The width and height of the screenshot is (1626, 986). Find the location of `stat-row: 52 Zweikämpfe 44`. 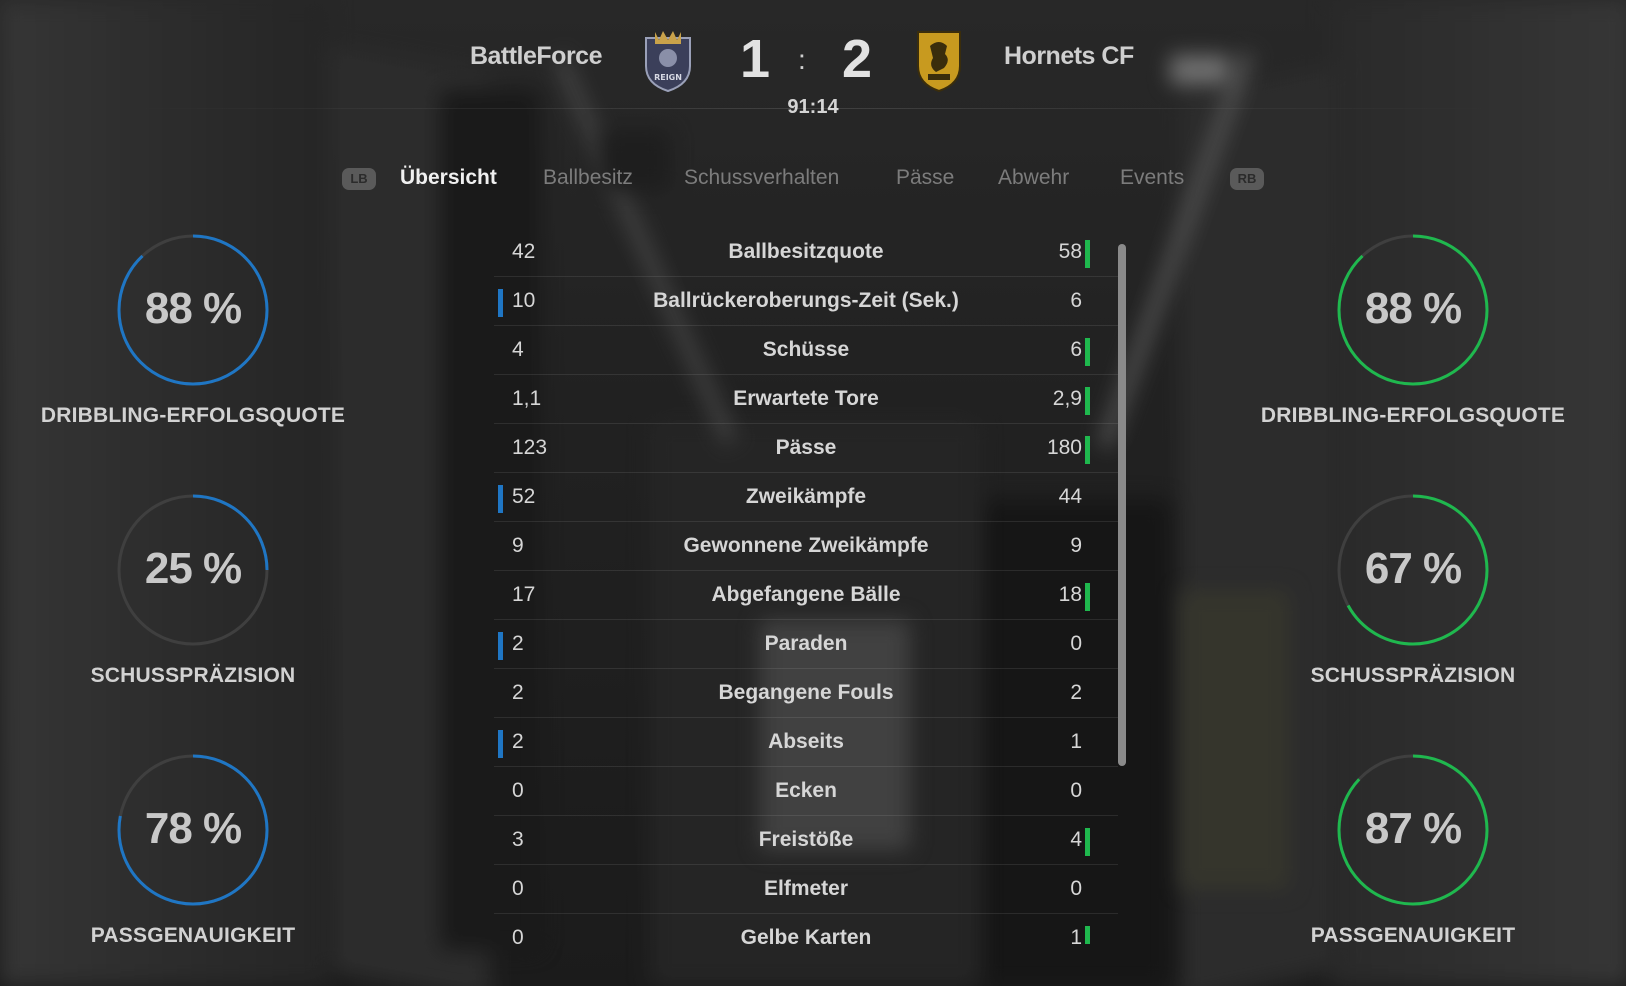

stat-row: 52 Zweikämpfe 44 is located at coordinates (806, 497).